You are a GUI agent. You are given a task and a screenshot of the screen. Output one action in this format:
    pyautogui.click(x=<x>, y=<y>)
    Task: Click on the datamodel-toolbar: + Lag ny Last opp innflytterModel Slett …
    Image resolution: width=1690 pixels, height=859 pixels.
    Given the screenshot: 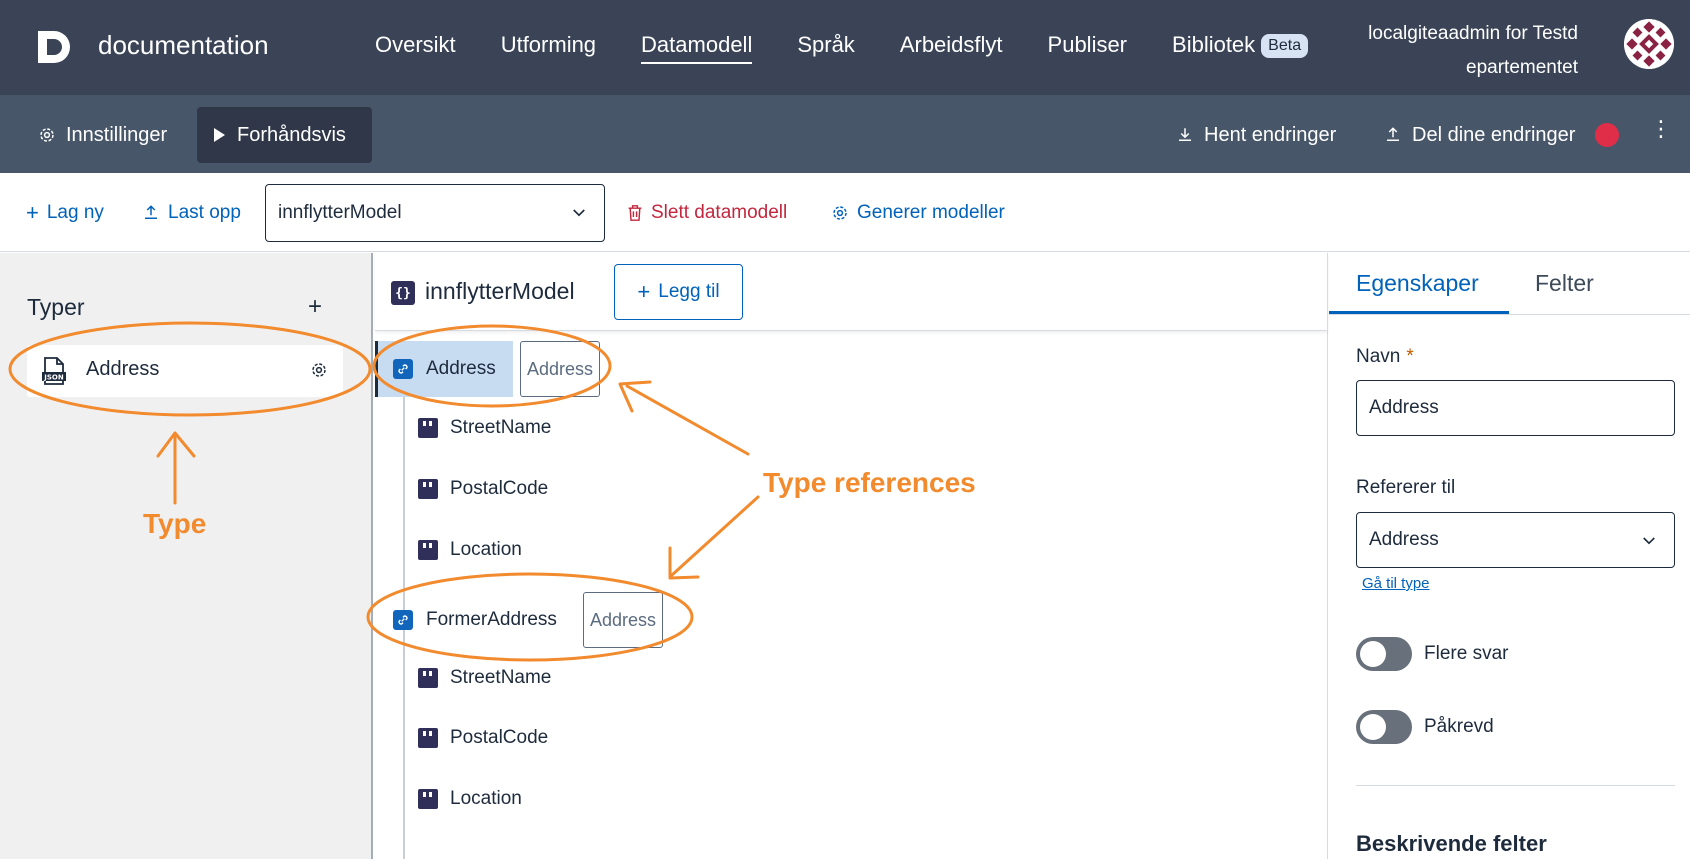 What is the action you would take?
    pyautogui.click(x=845, y=212)
    